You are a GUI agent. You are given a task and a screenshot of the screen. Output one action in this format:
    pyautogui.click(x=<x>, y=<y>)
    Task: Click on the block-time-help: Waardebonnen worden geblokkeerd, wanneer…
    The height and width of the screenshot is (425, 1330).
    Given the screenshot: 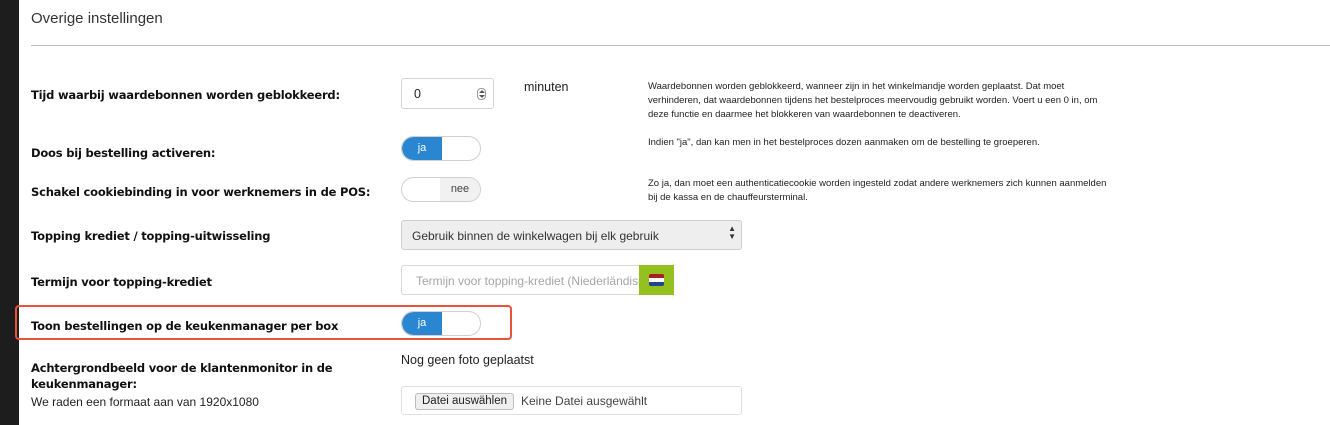 What is the action you would take?
    pyautogui.click(x=873, y=100)
    